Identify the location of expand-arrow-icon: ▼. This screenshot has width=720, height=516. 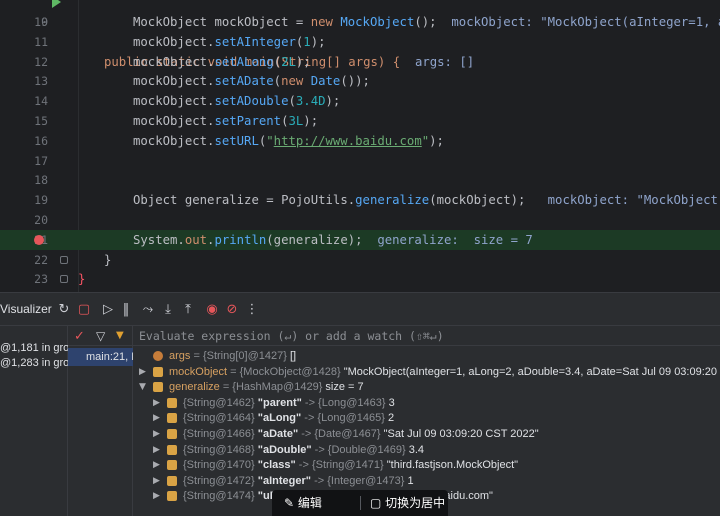
(142, 387).